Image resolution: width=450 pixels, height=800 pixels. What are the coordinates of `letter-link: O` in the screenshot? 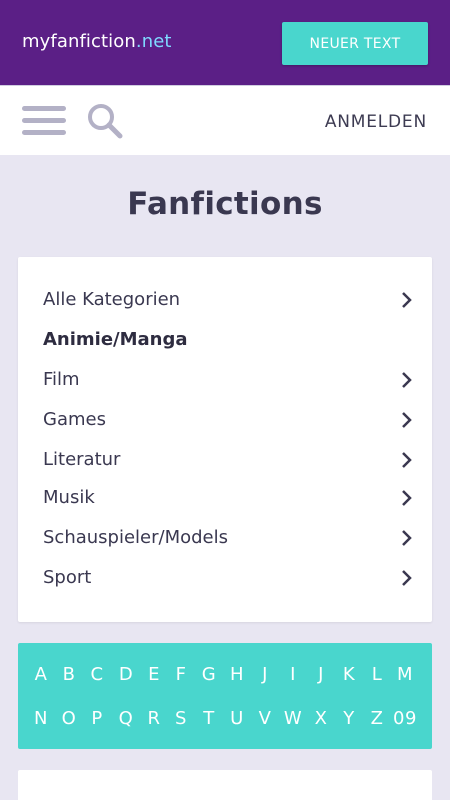 It's located at (69, 718).